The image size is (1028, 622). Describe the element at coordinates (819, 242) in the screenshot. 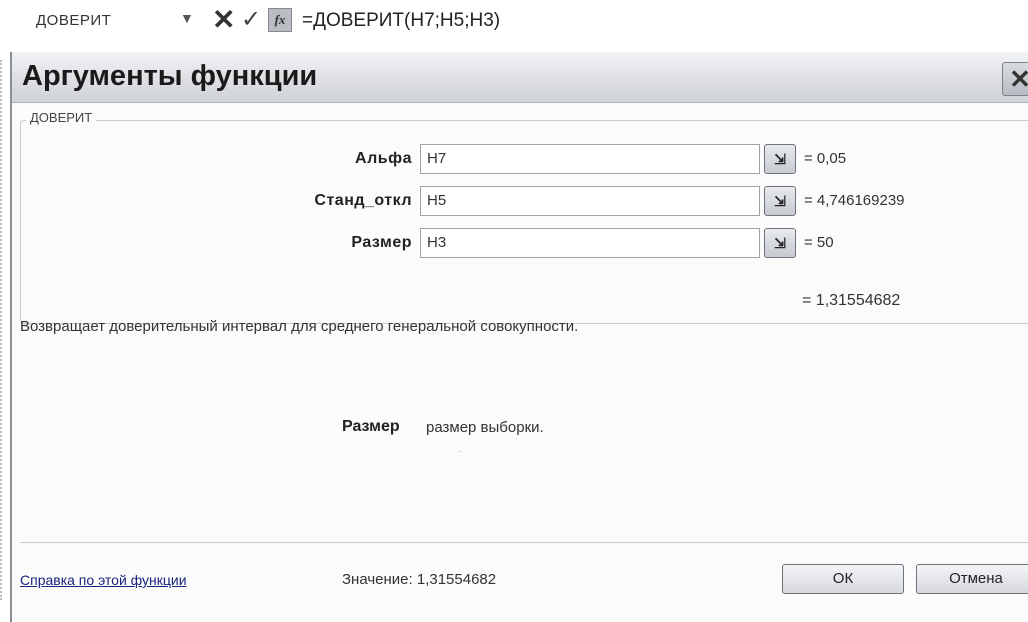

I see `argument-result-size: = 50` at that location.